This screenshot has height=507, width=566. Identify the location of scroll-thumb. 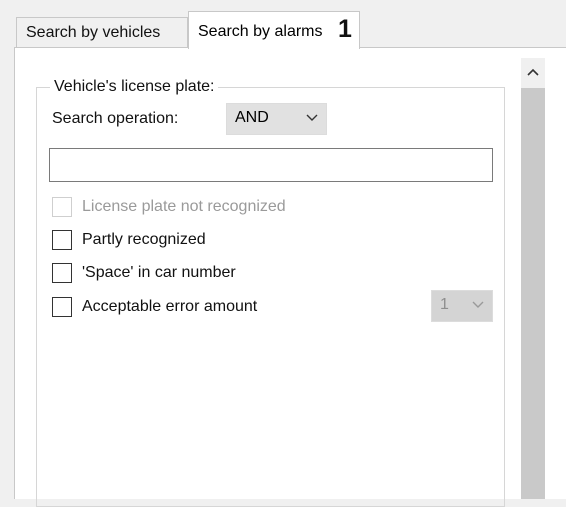
(533, 293).